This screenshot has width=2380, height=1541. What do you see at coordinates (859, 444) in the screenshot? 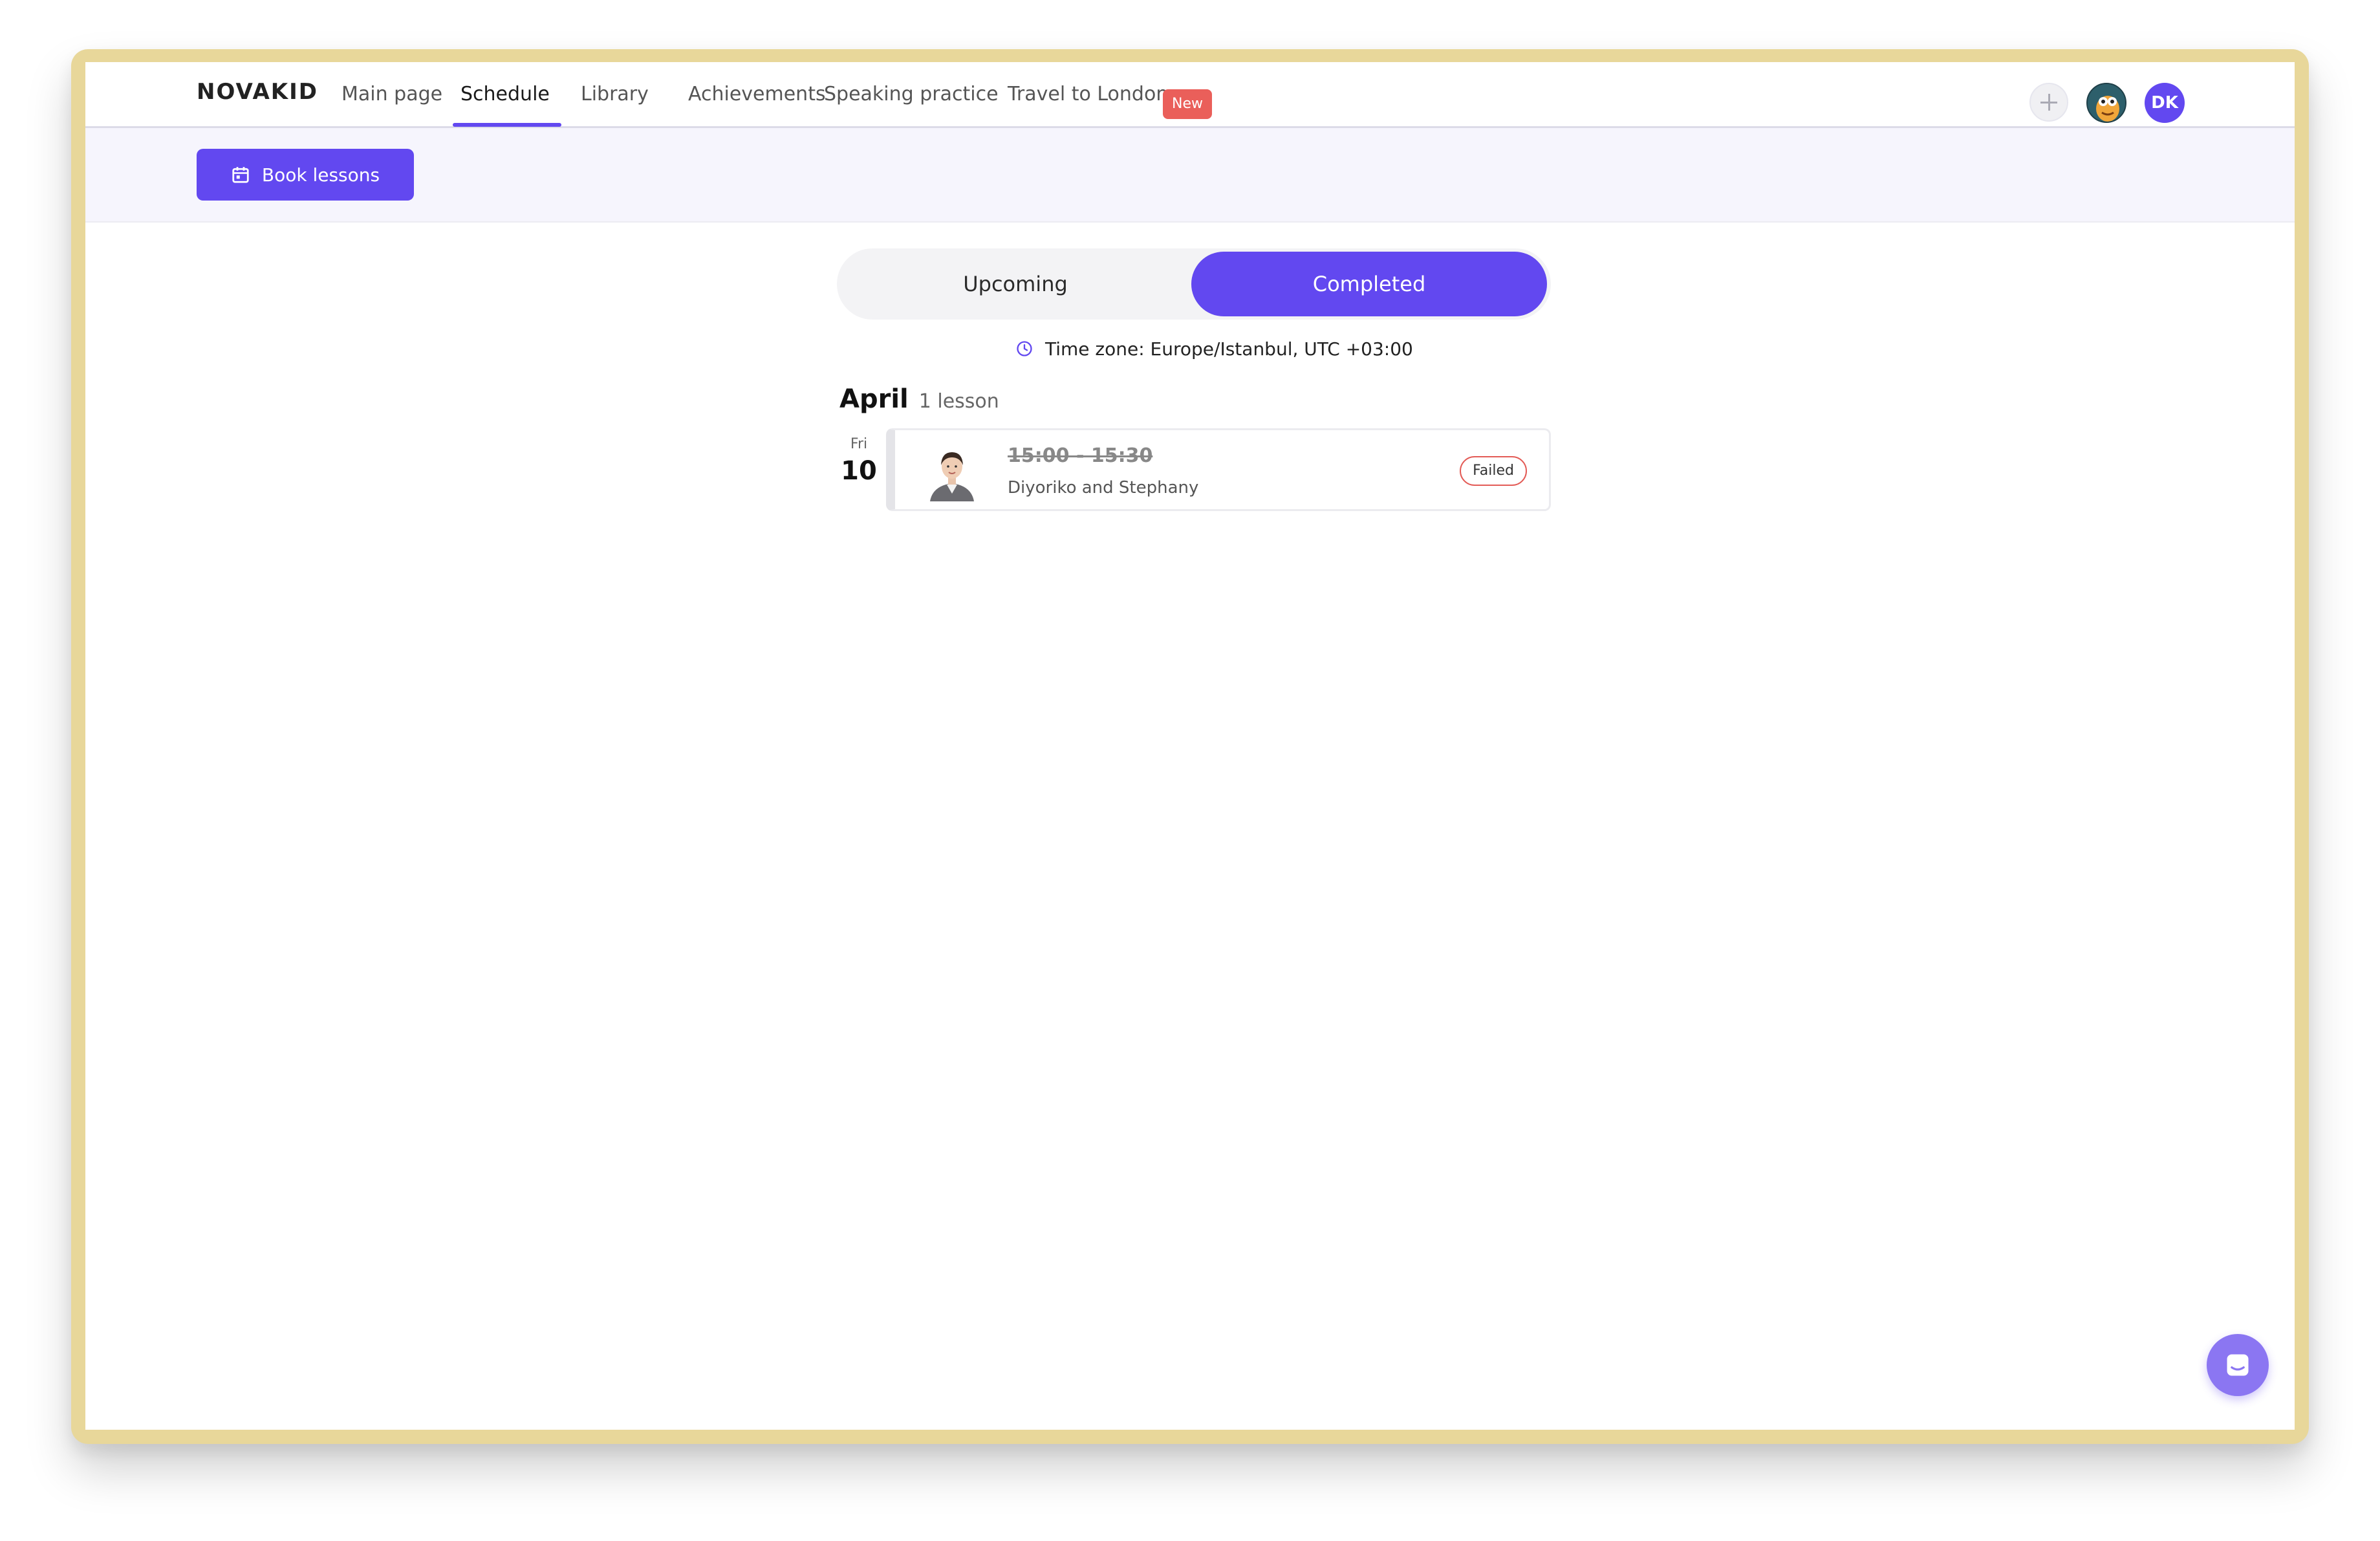
I see `day-name: Fri` at bounding box center [859, 444].